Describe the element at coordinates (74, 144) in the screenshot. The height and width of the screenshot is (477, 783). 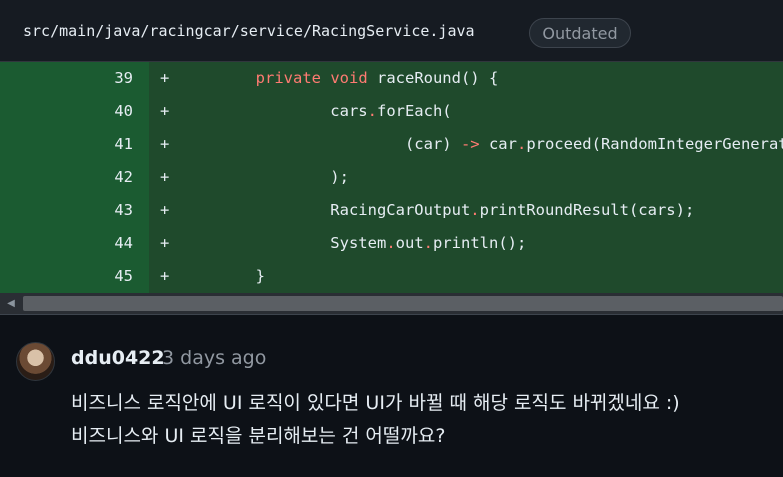
I see `line-number-gutter: 41` at that location.